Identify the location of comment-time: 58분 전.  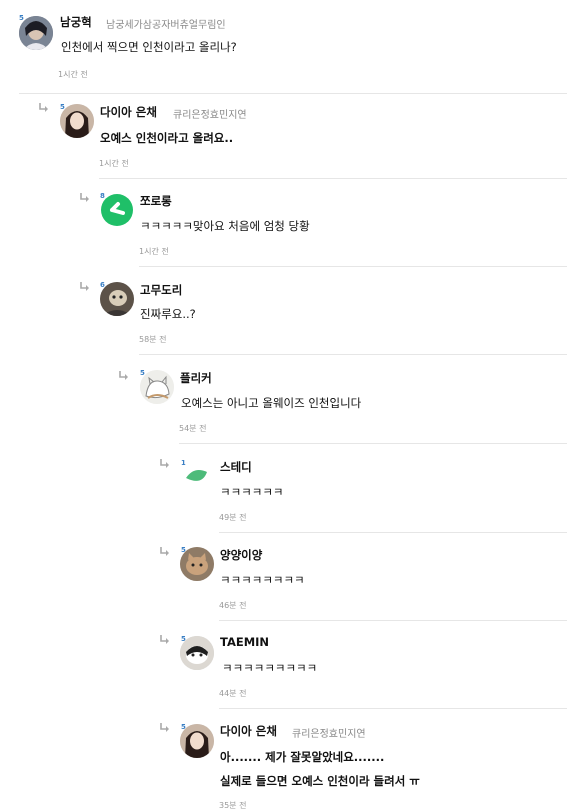
(153, 339).